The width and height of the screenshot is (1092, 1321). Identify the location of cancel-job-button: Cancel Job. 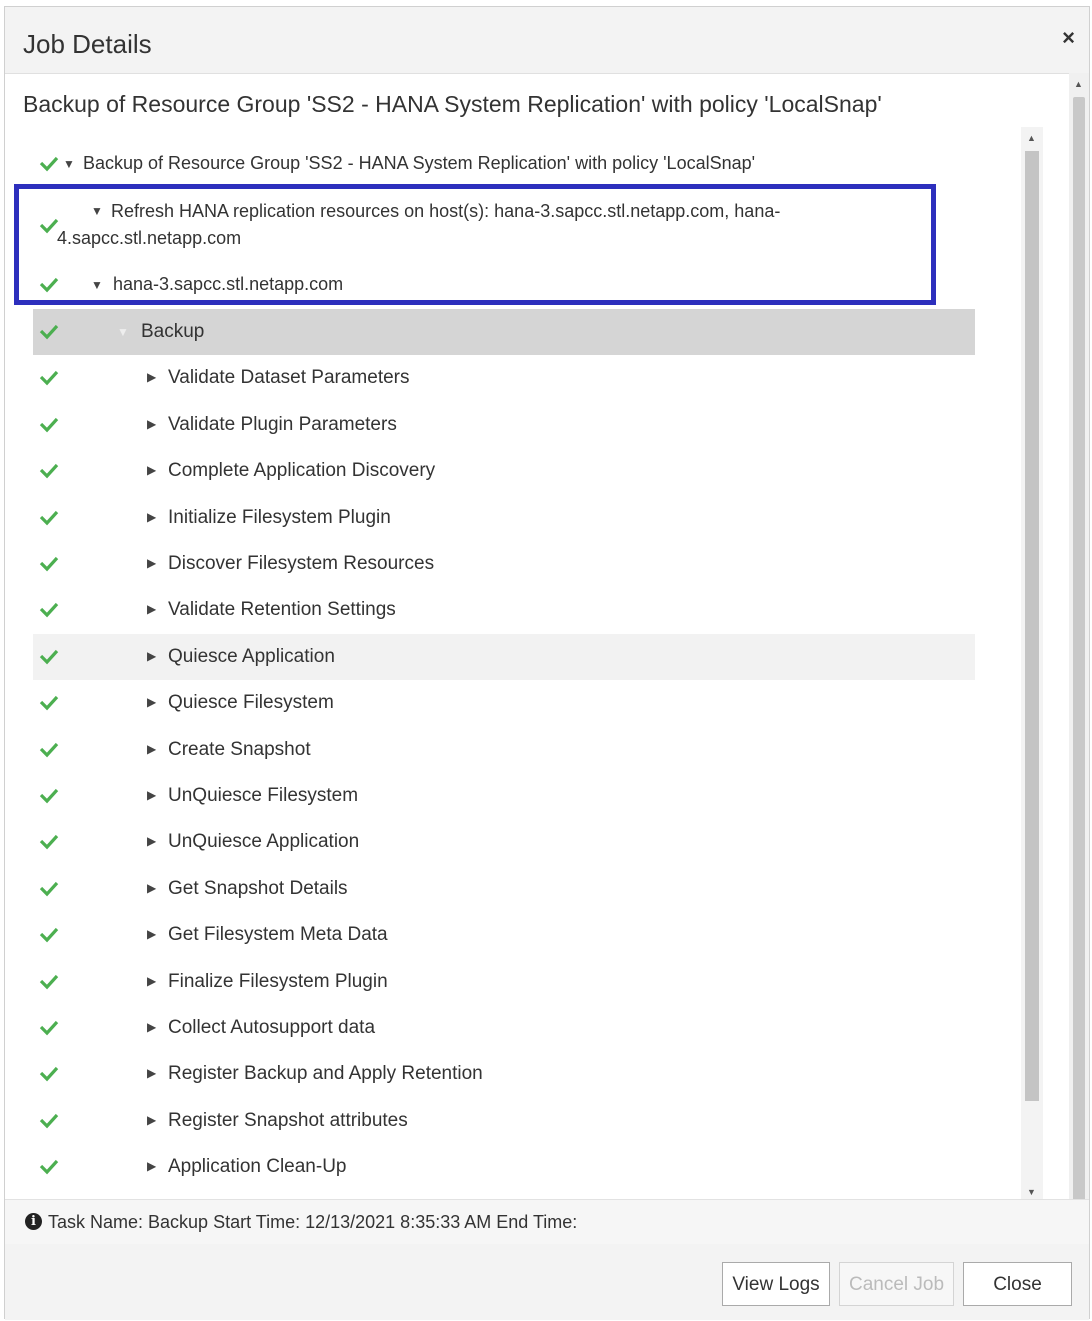
(896, 1284).